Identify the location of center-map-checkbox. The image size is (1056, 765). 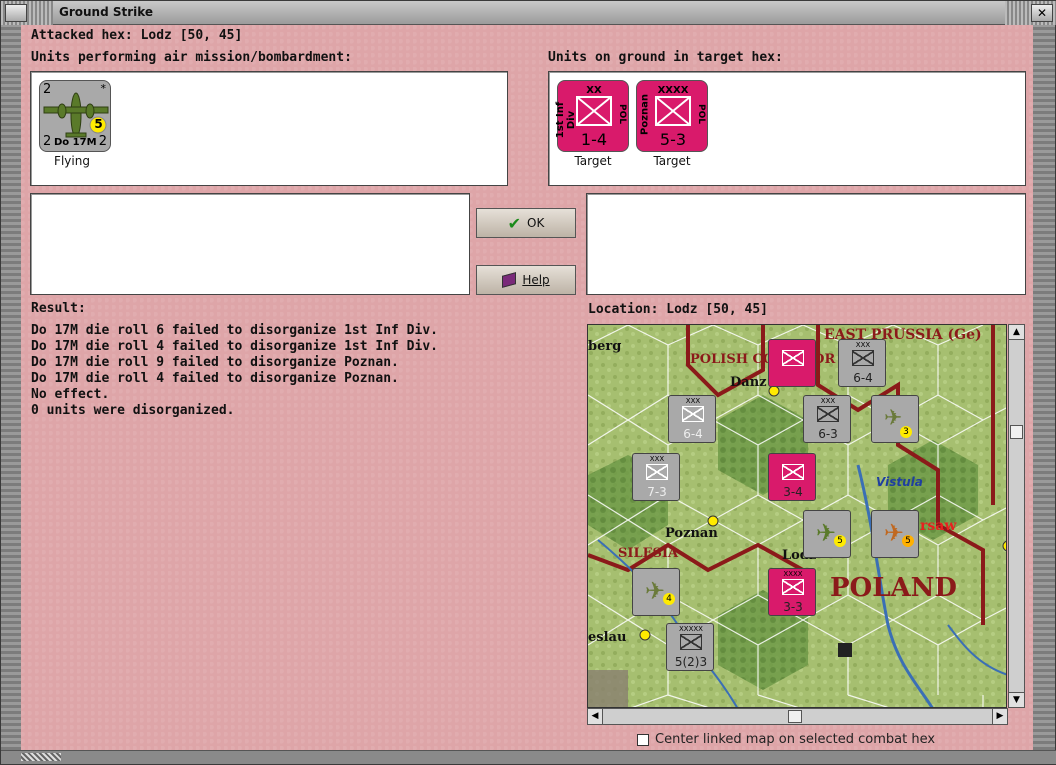
(643, 740).